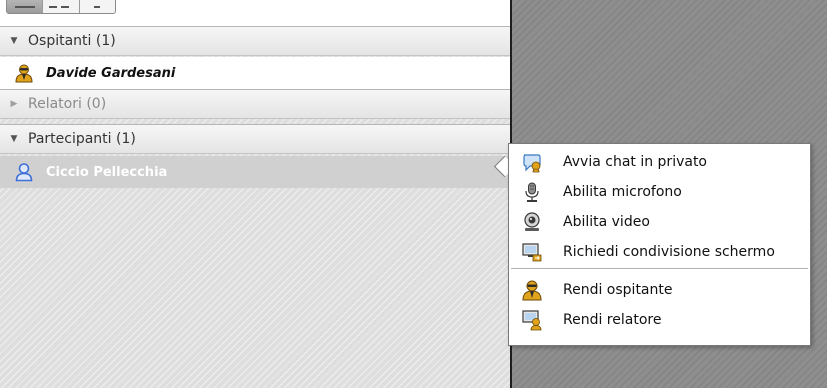 This screenshot has width=827, height=388. I want to click on presenter-icon, so click(532, 320).